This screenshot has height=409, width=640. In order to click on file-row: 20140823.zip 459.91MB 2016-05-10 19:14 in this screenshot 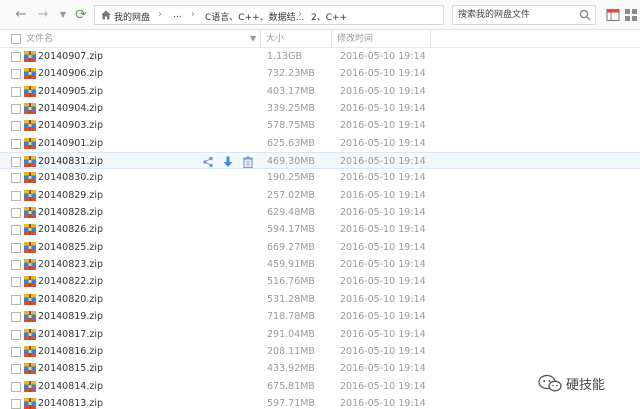, I will do `click(320, 264)`.